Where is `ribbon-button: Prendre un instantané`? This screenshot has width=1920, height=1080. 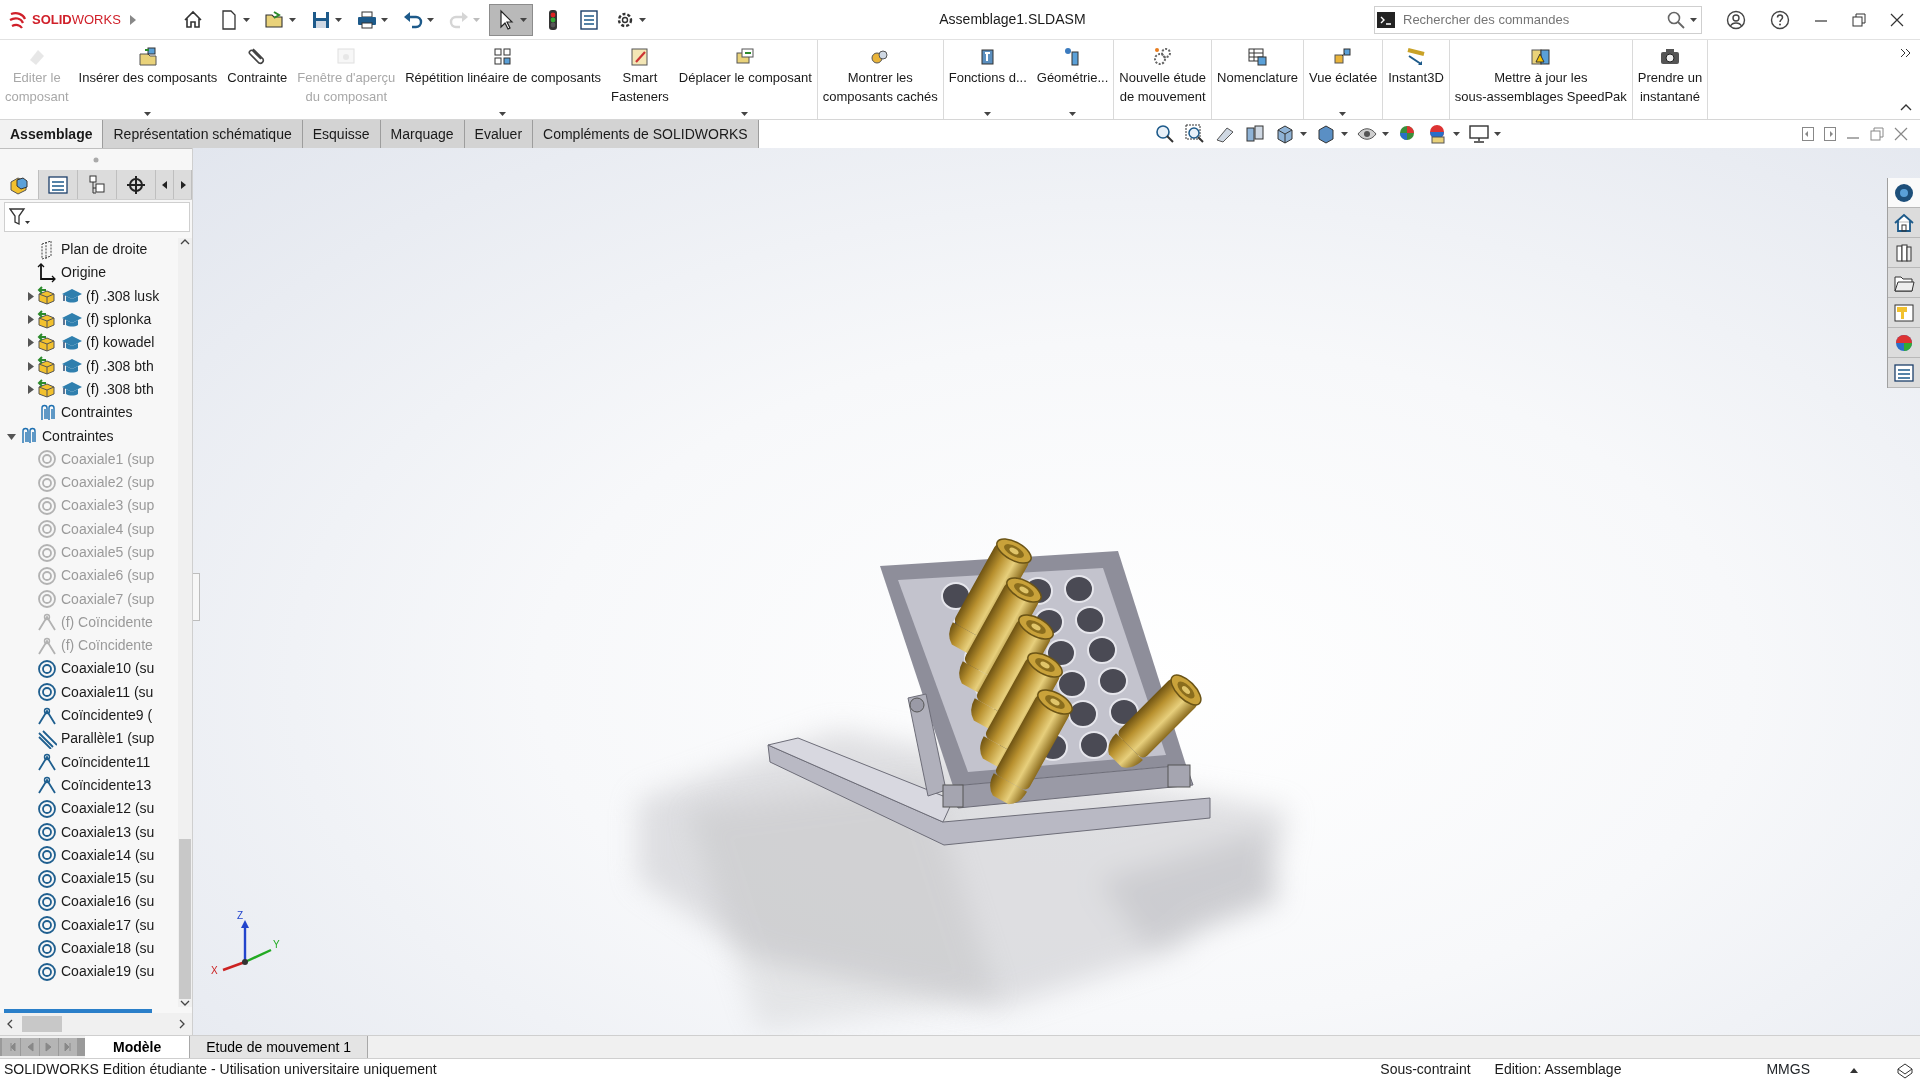
ribbon-button: Prendre un instantané is located at coordinates (1670, 80).